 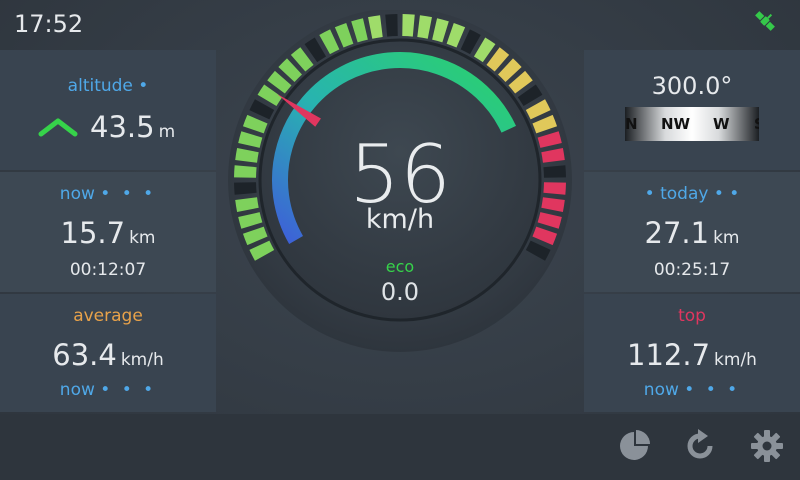 I want to click on top-value: 112.7 km/h, so click(x=692, y=355).